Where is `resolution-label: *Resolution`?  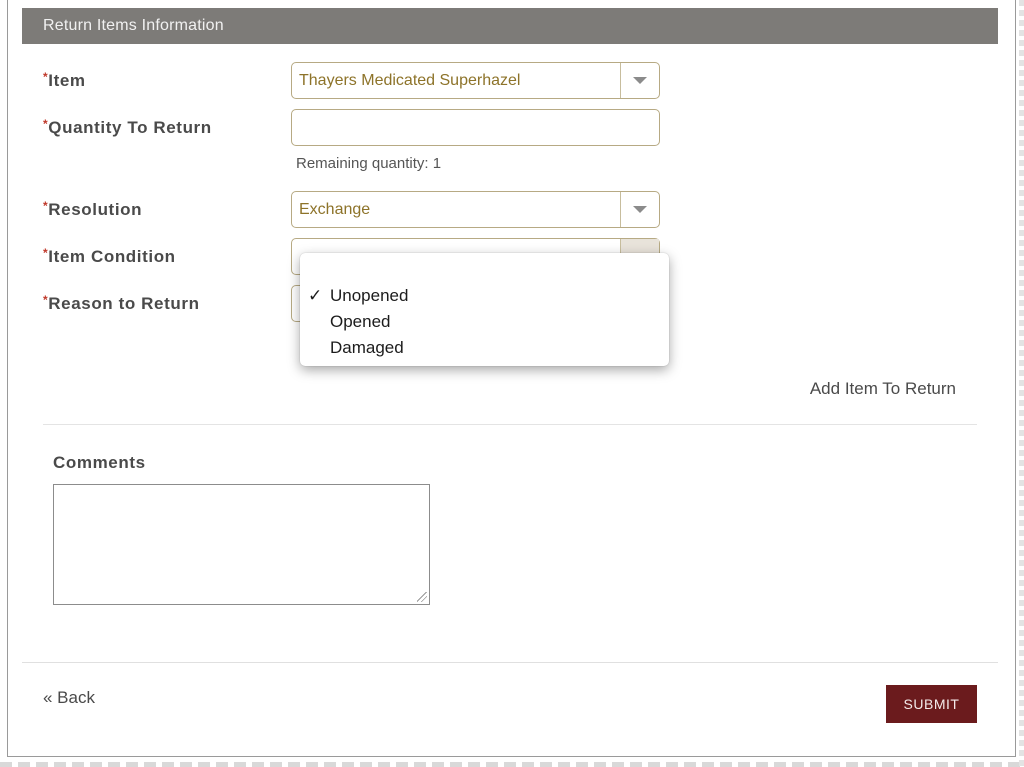 resolution-label: *Resolution is located at coordinates (93, 209).